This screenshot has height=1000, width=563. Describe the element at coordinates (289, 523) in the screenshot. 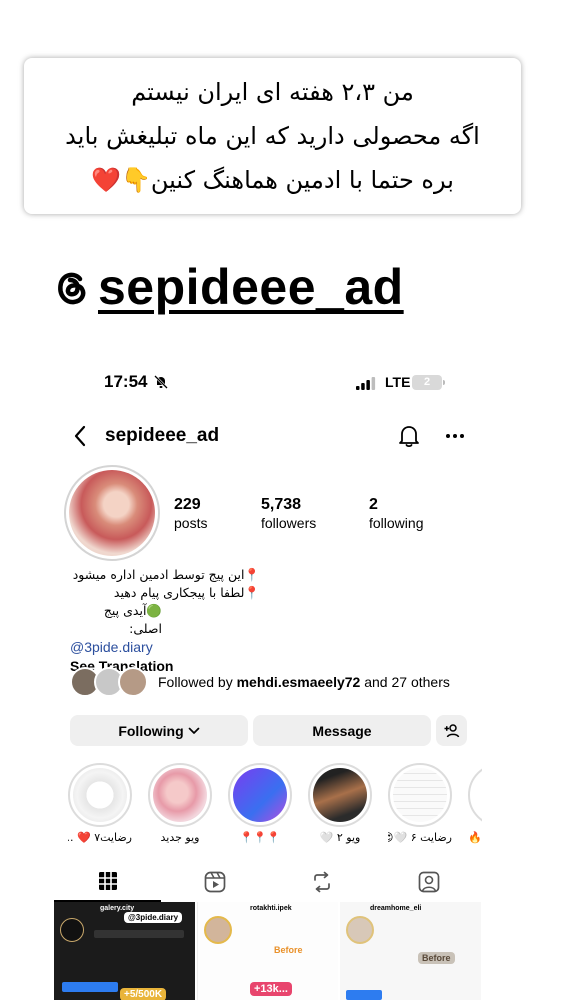

I see `followers-label: followers` at that location.